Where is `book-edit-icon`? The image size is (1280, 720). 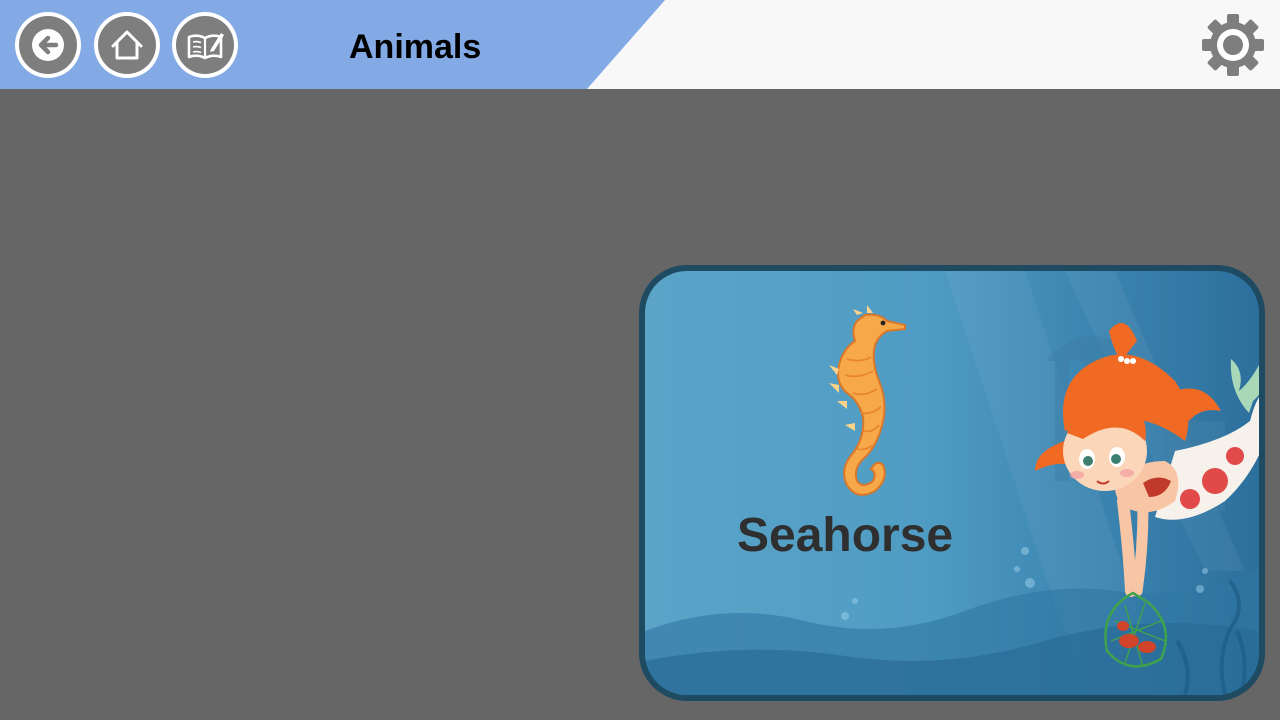 book-edit-icon is located at coordinates (205, 46).